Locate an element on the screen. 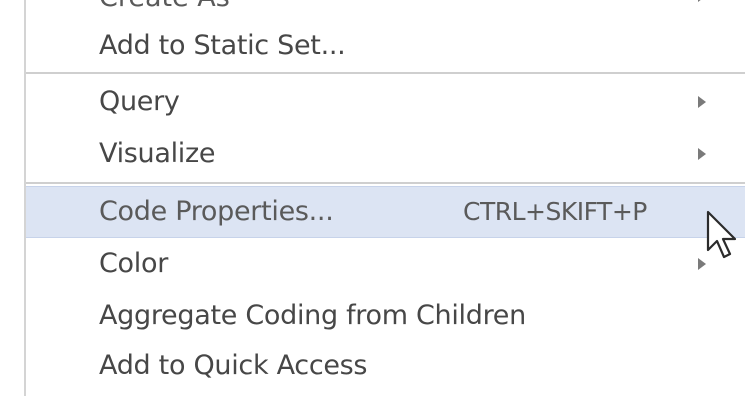 The image size is (745, 396). menu-item-color: Color is located at coordinates (385, 264).